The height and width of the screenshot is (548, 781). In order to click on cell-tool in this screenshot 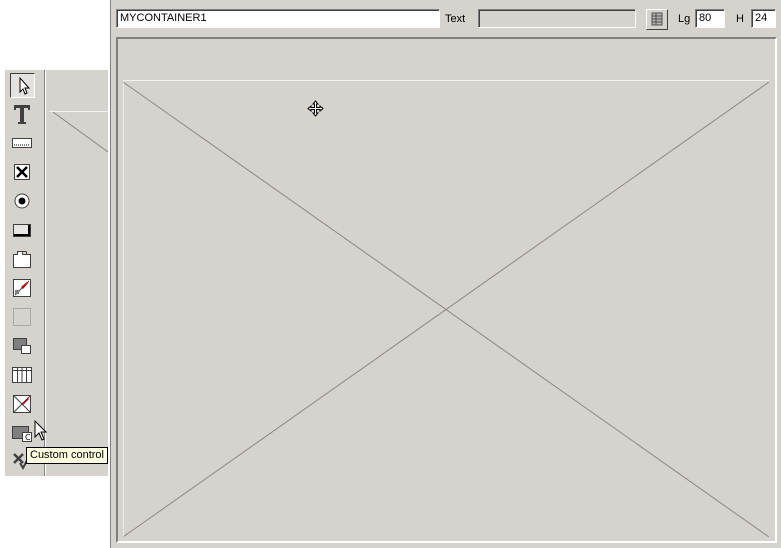, I will do `click(22, 317)`.